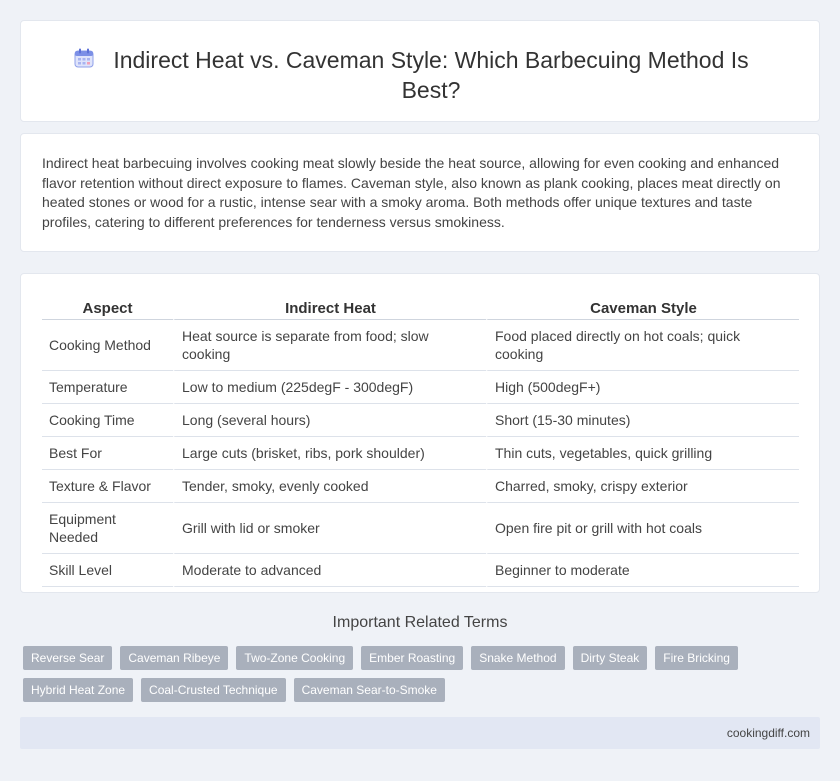  Describe the element at coordinates (107, 570) in the screenshot. I see `row-aspect: Skill Level` at that location.